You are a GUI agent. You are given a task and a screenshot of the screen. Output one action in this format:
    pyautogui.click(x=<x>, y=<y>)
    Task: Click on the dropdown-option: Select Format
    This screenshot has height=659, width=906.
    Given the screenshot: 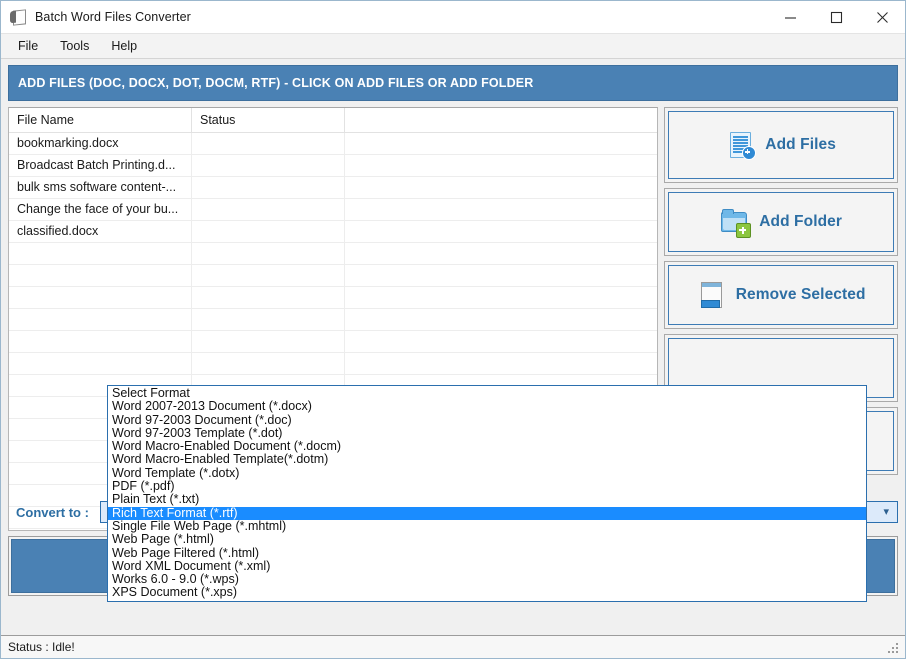 What is the action you would take?
    pyautogui.click(x=487, y=393)
    